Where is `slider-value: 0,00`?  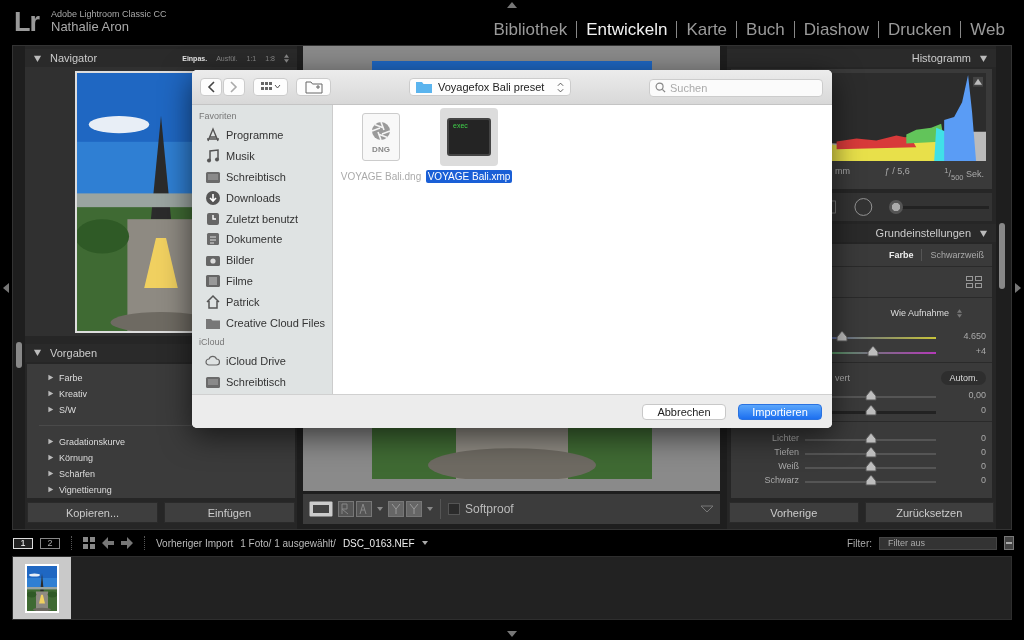
slider-value: 0,00 is located at coordinates (976, 394).